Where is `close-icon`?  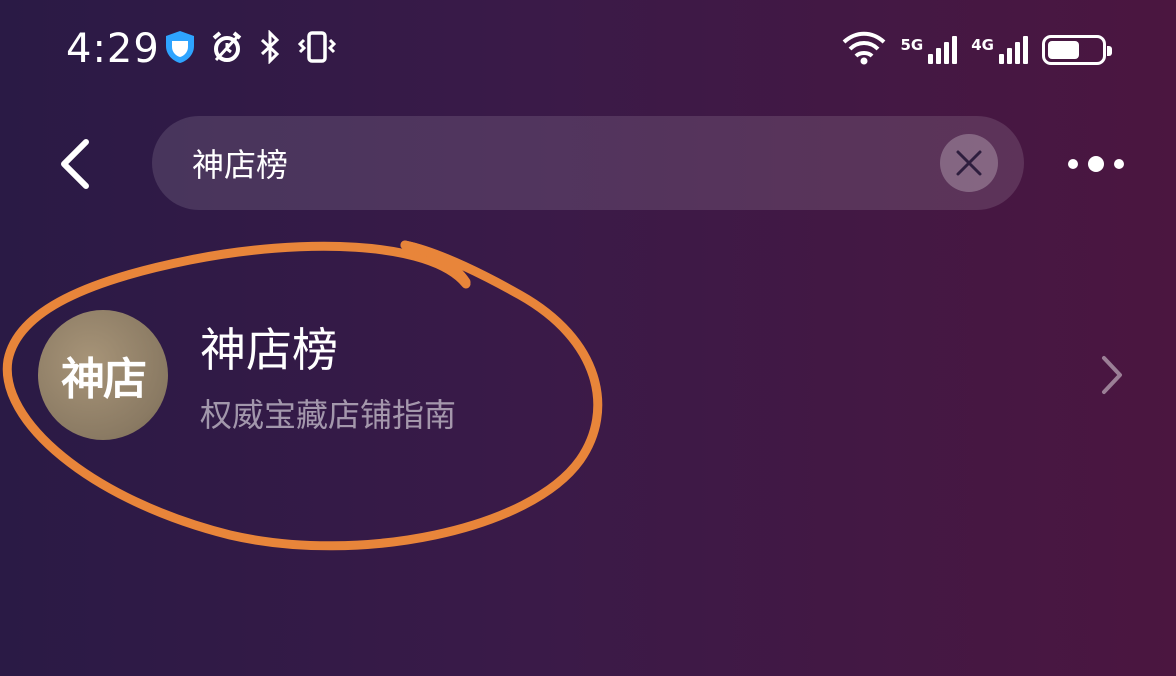
close-icon is located at coordinates (969, 163).